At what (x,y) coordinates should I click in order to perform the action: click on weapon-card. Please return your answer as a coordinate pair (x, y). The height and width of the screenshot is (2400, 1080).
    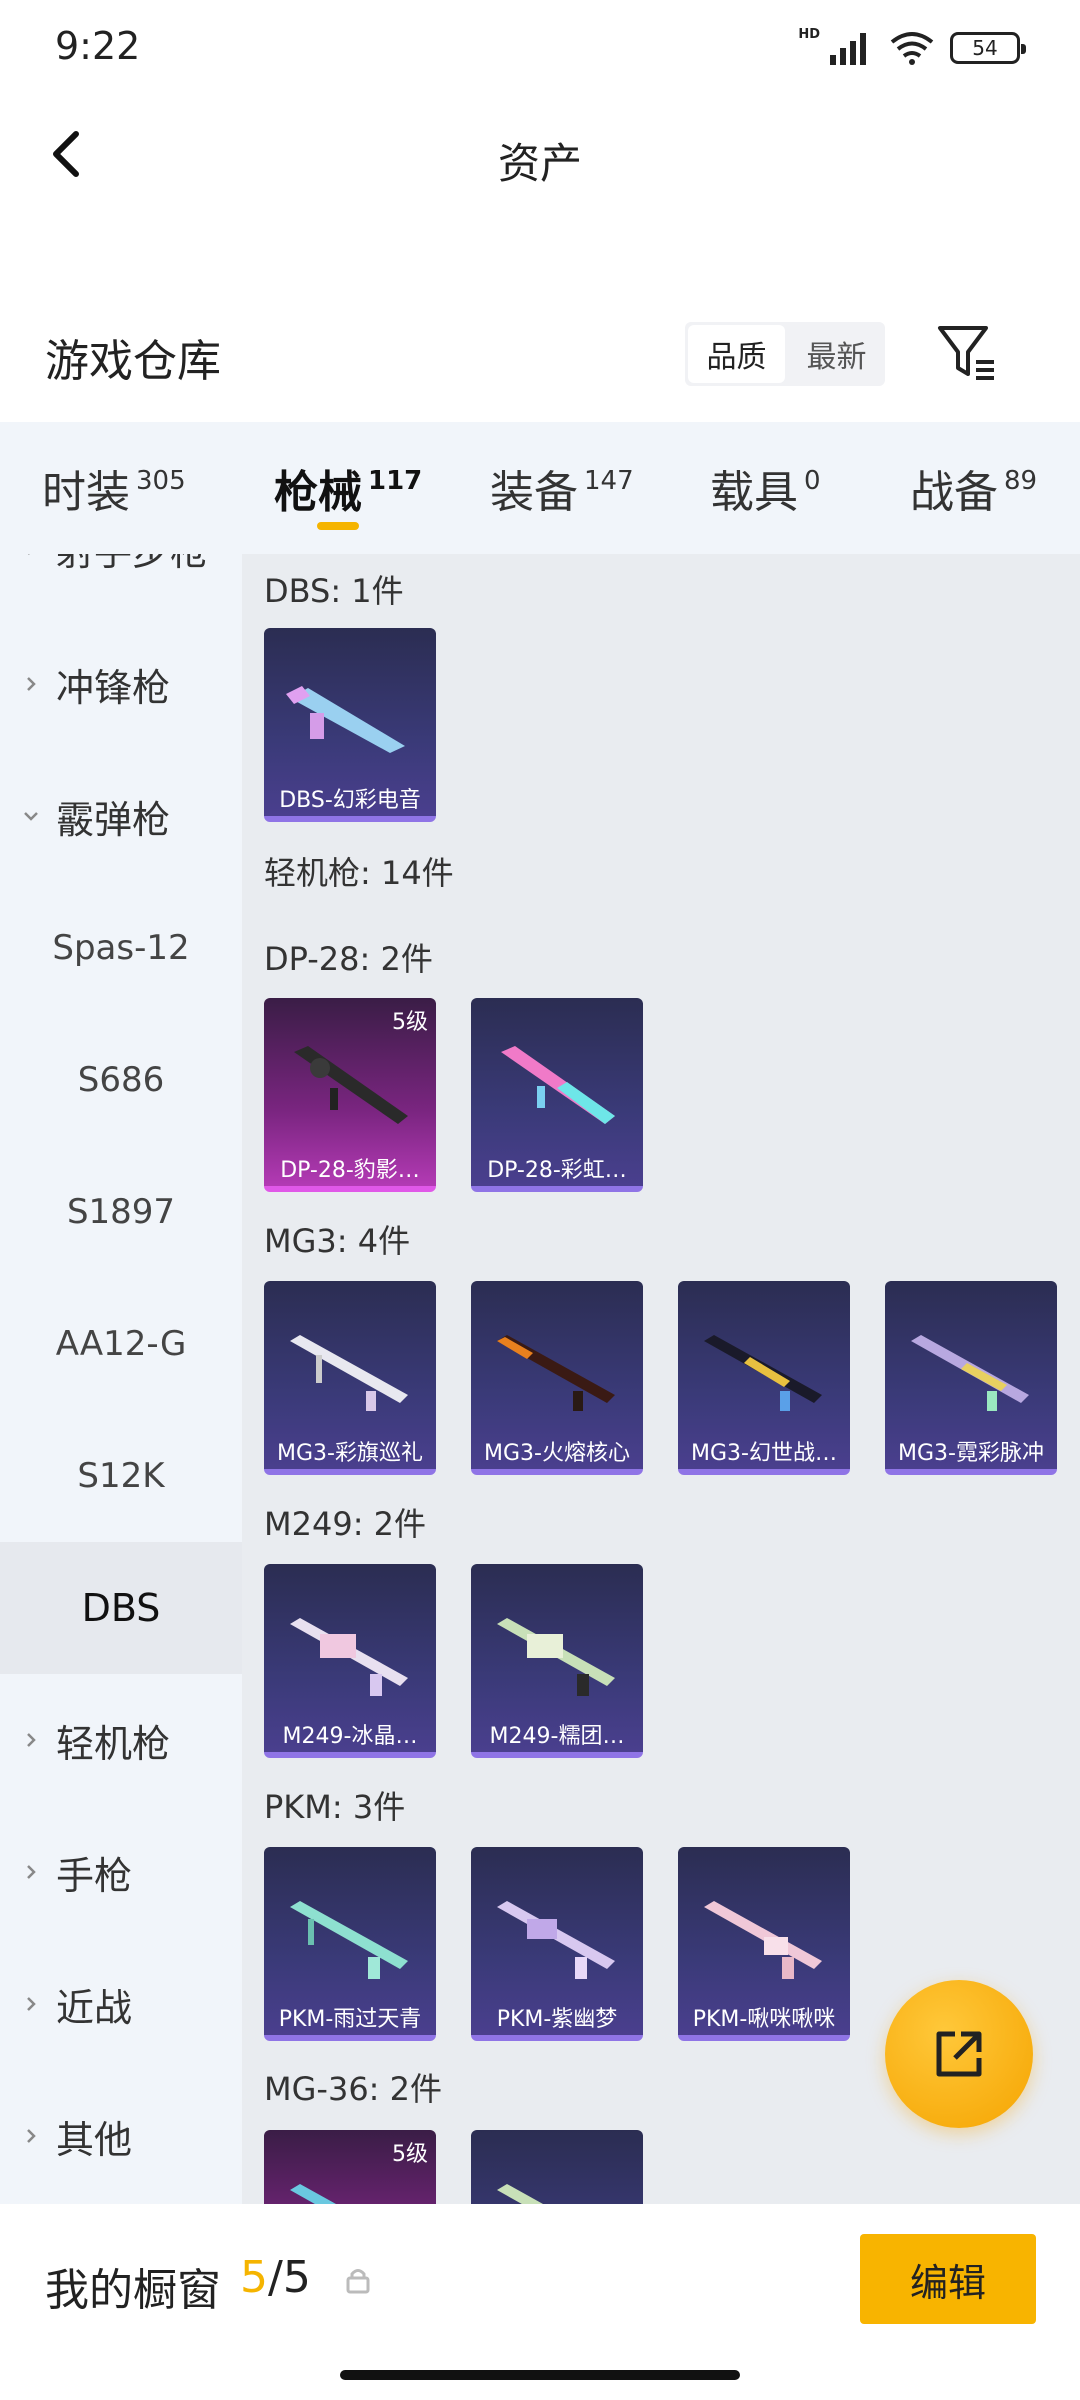
    Looking at the image, I should click on (557, 2167).